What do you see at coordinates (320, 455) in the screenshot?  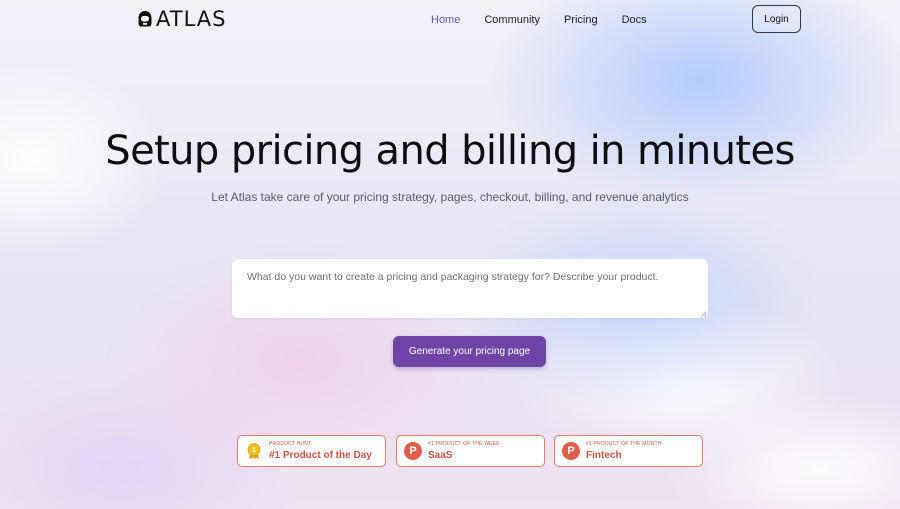 I see `badge-title: #1 Product of the Day` at bounding box center [320, 455].